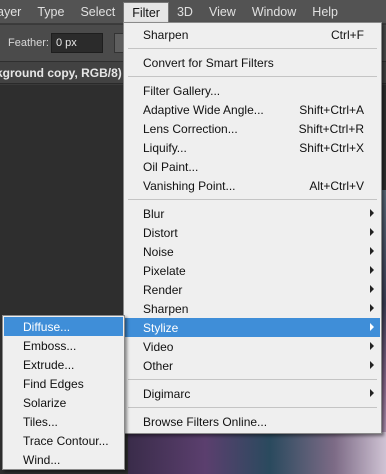  I want to click on stylize-item-solarize: Solarize, so click(63, 402).